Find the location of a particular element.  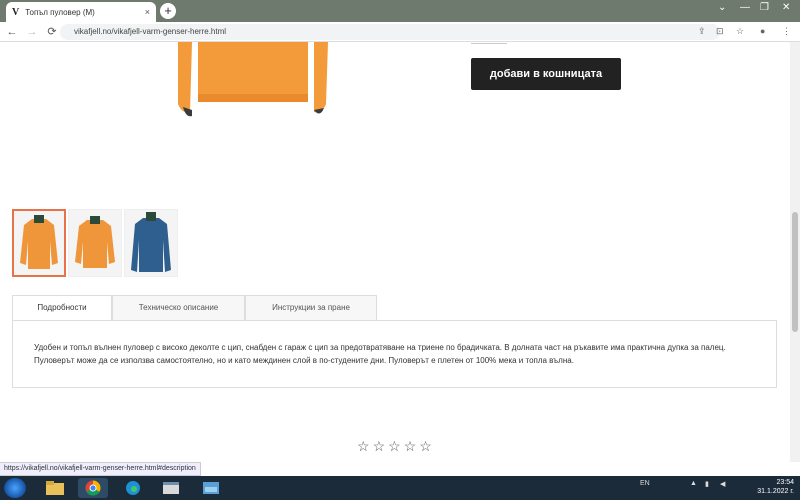

network-icon: ▮ is located at coordinates (707, 484).